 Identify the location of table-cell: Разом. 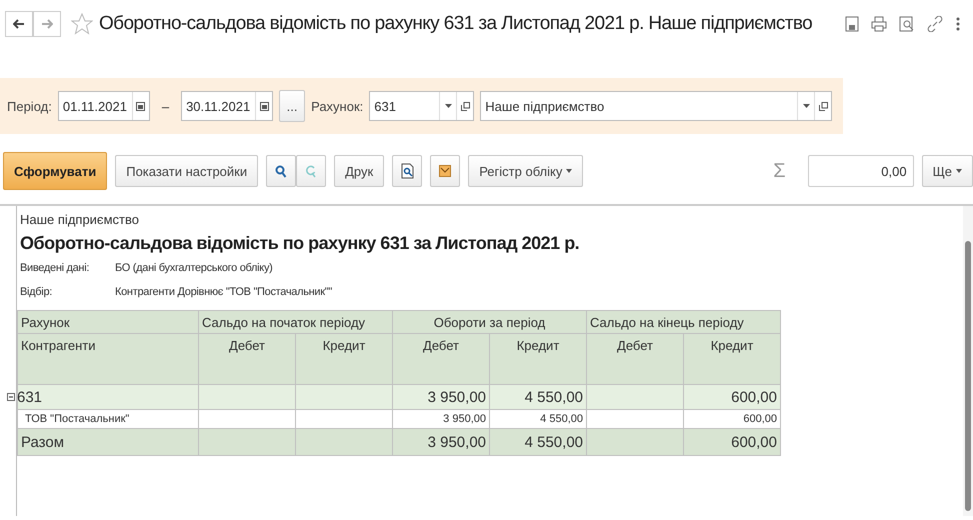
(108, 442).